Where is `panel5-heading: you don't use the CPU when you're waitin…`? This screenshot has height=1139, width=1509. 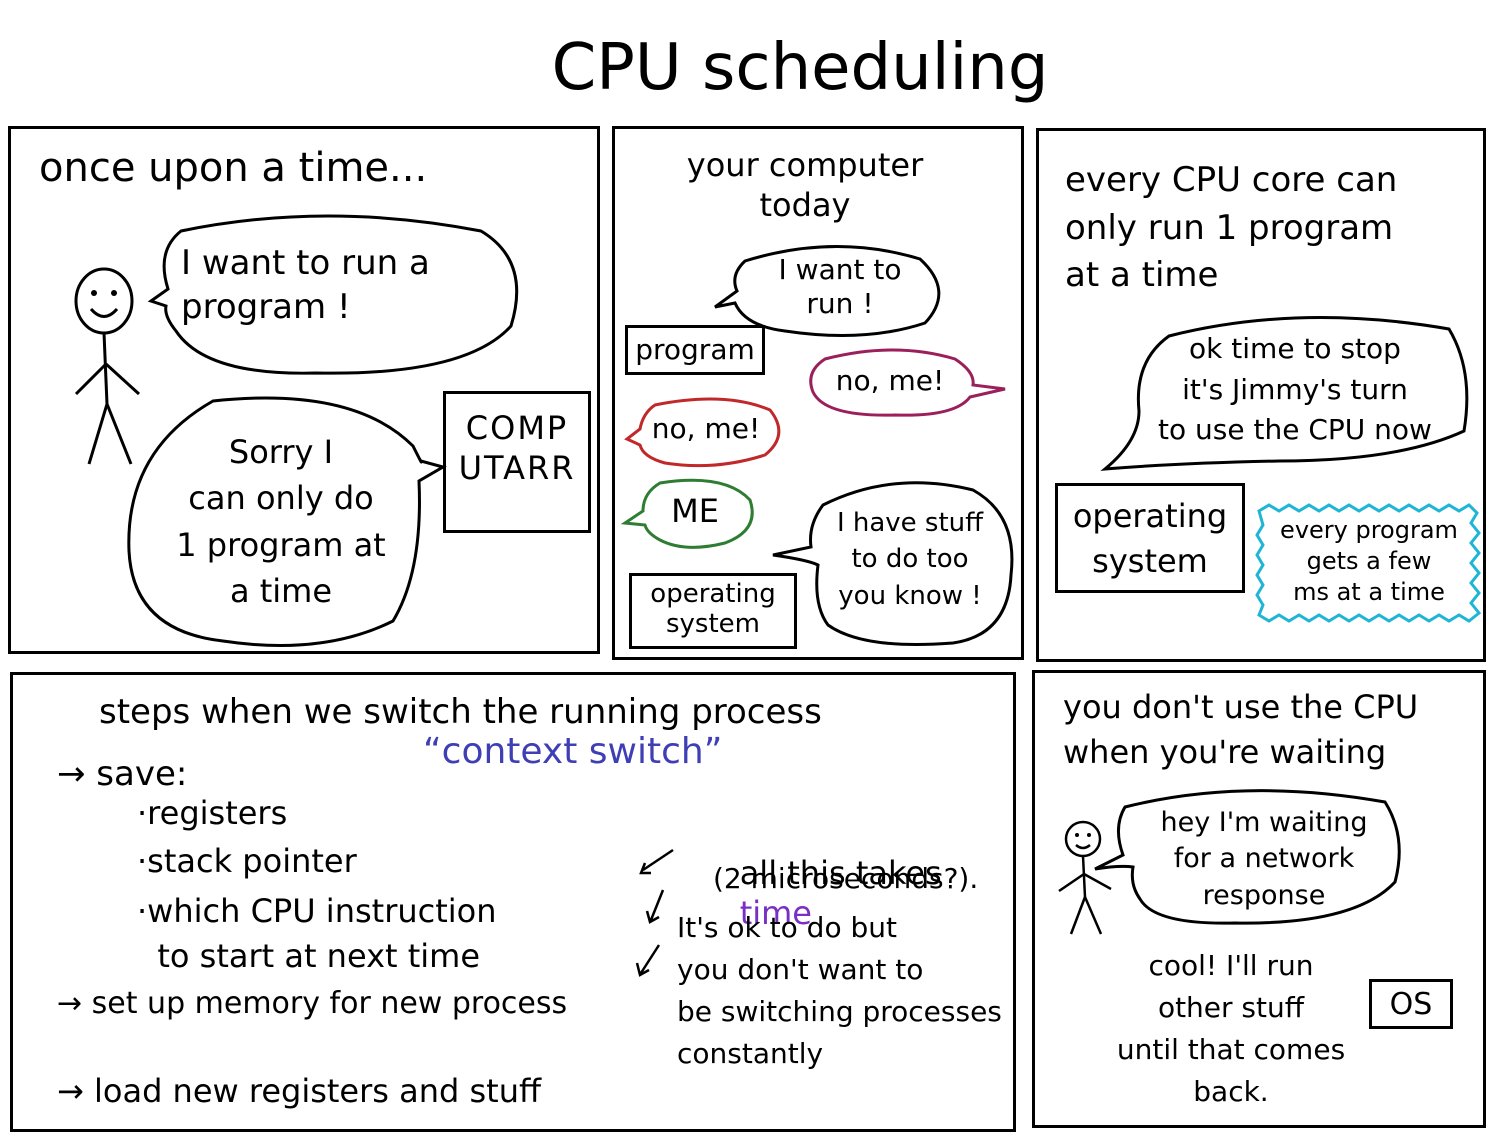 panel5-heading: you don't use the CPU when you're waitin… is located at coordinates (1241, 729).